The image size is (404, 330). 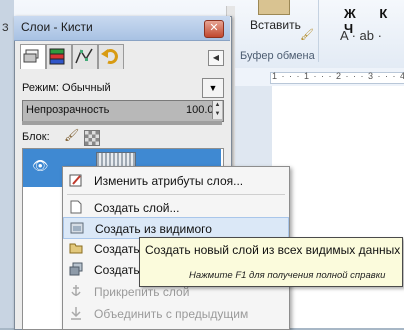 I want to click on word-left-strip-text: З, so click(x=5, y=28).